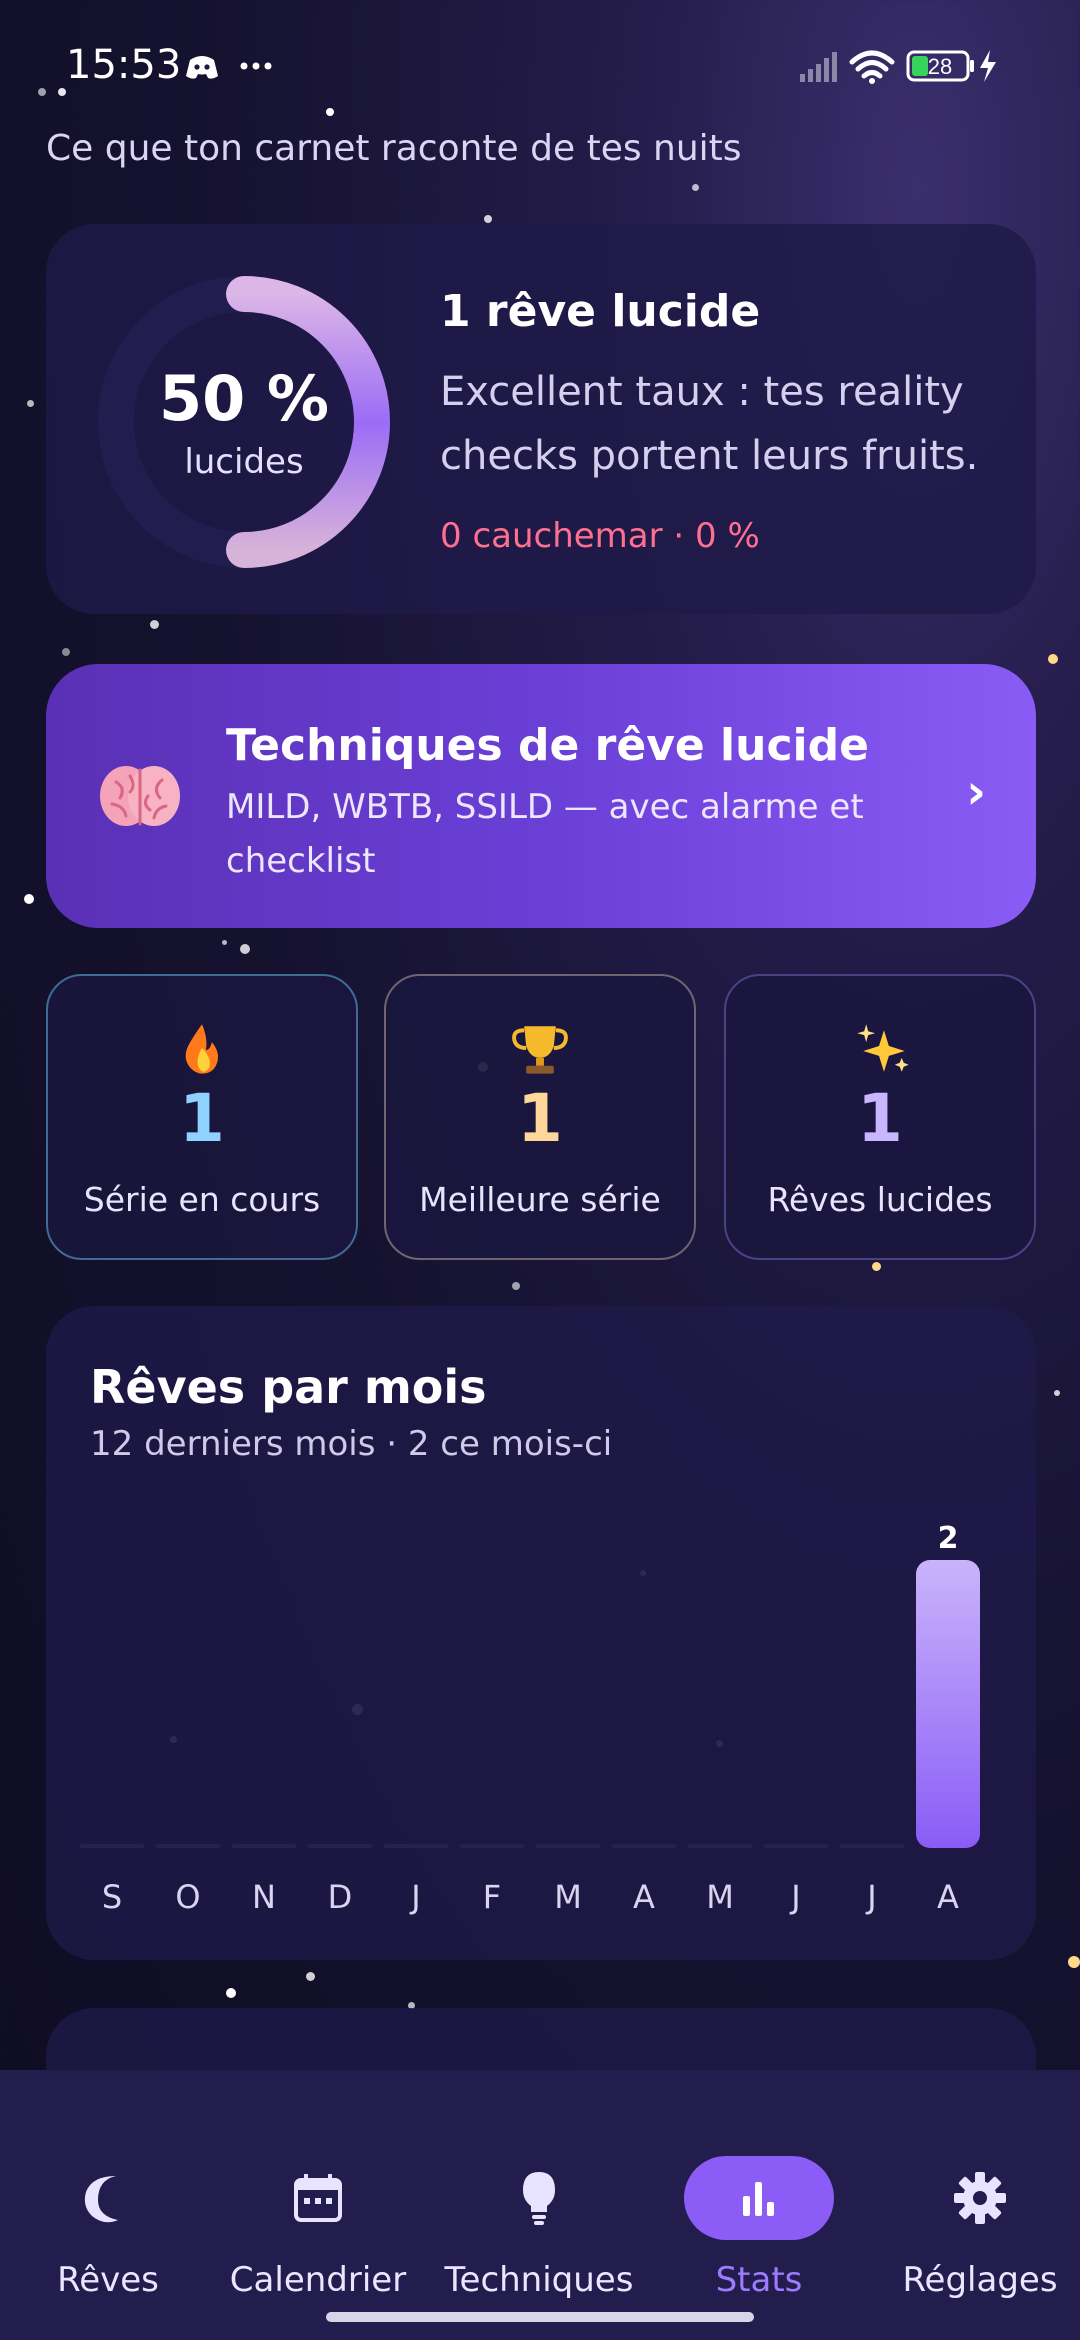 The width and height of the screenshot is (1080, 2340). Describe the element at coordinates (202, 1199) in the screenshot. I see `stat-label: Série en cours` at that location.